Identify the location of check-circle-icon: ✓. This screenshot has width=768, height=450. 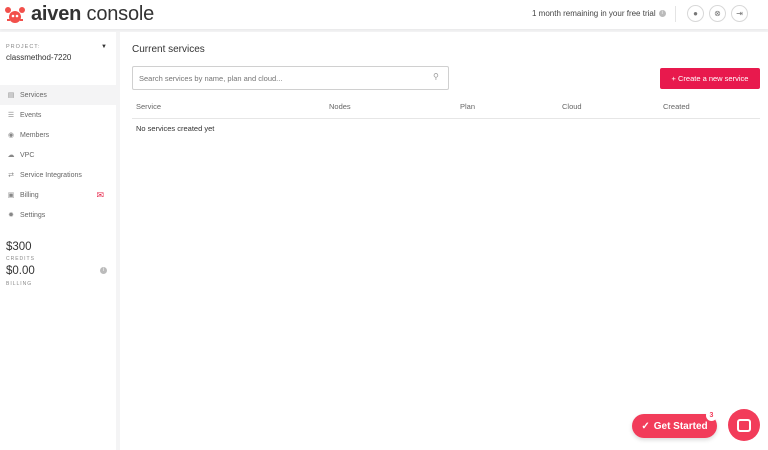
(645, 426).